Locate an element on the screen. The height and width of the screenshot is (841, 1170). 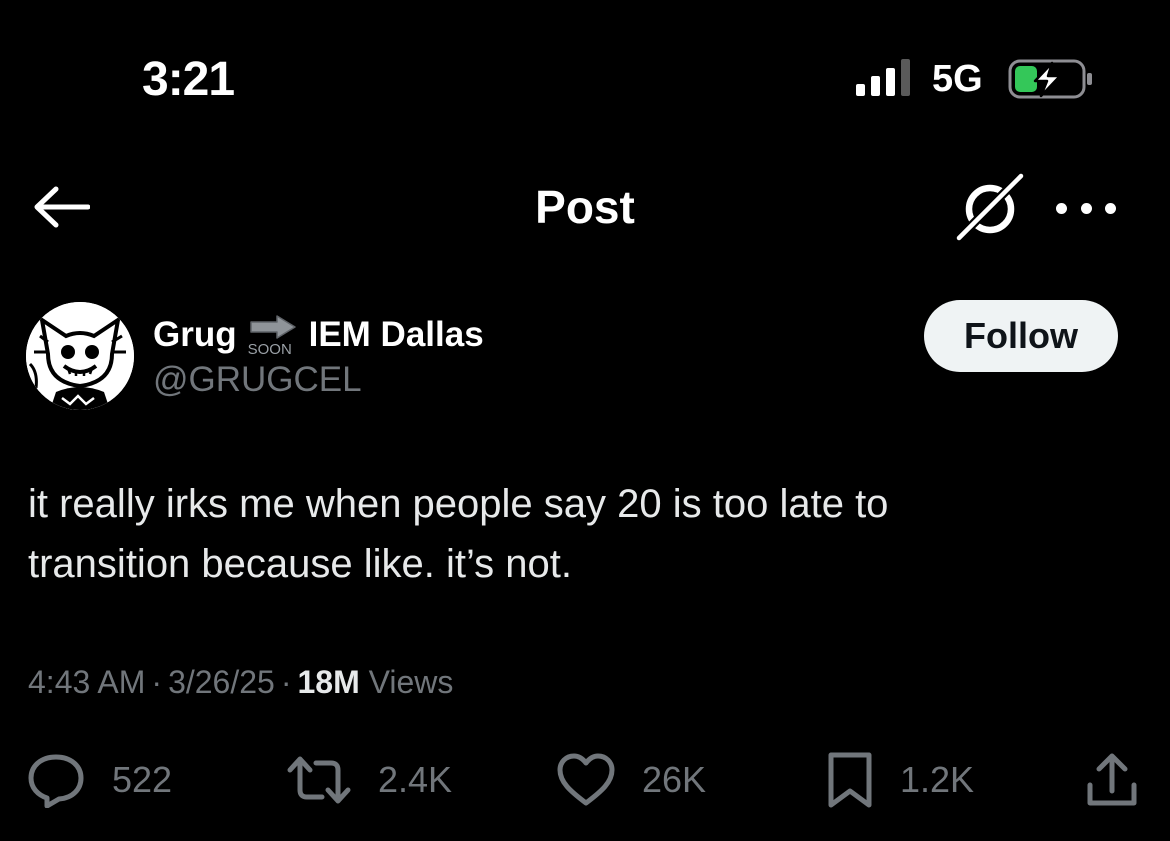
views-count: 18M is located at coordinates (328, 682).